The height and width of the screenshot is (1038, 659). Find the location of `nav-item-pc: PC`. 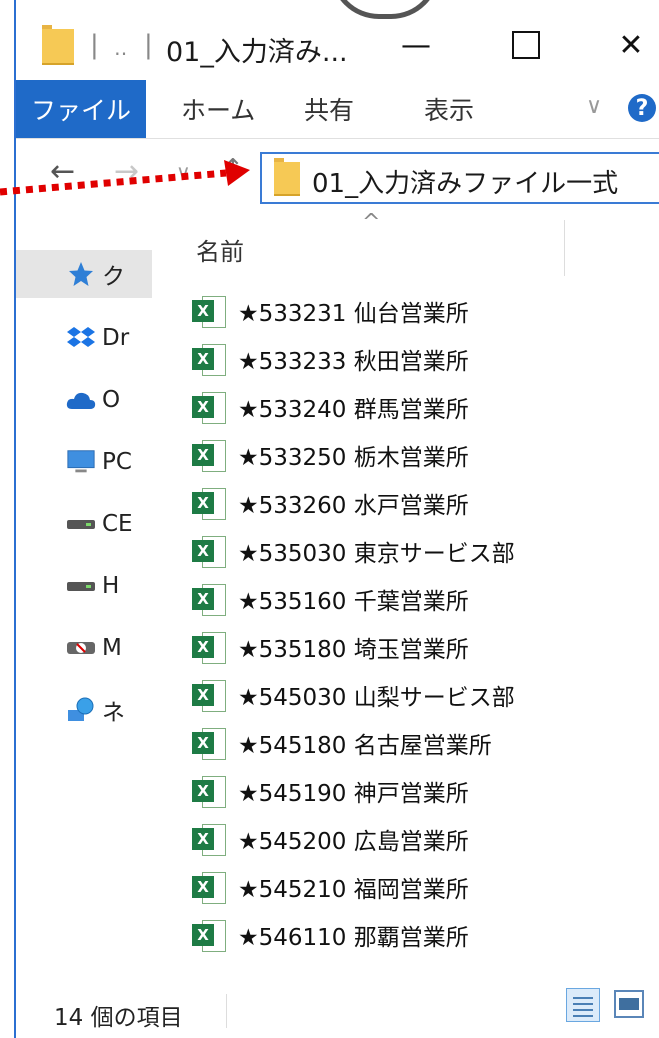

nav-item-pc: PC is located at coordinates (84, 462).